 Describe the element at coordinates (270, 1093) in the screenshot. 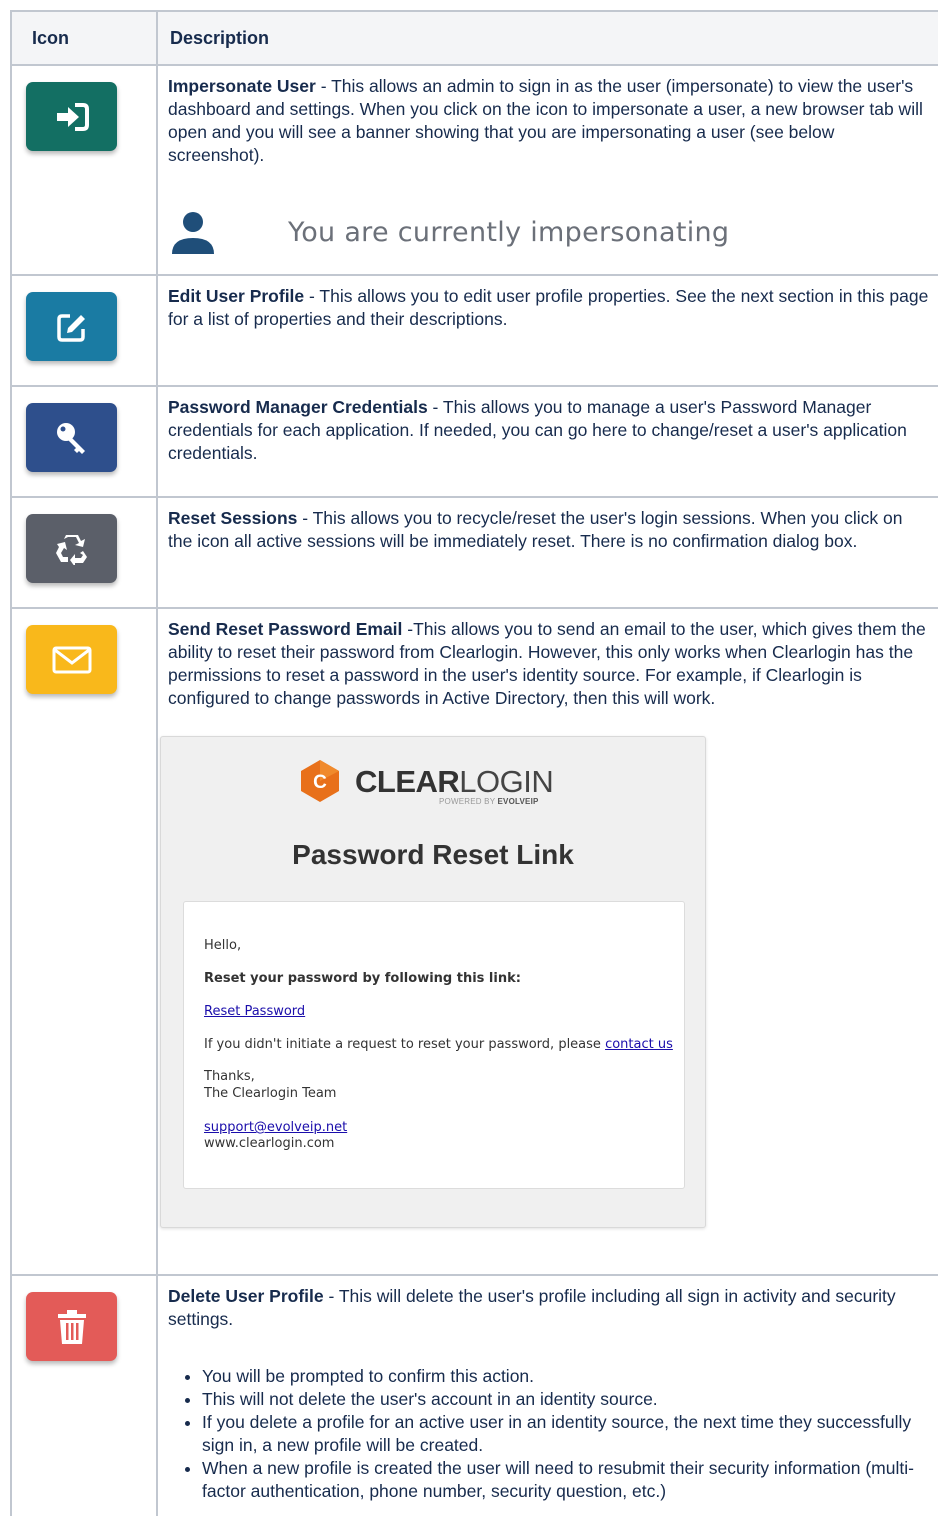

I see `email-team: The Clearlogin Team` at that location.